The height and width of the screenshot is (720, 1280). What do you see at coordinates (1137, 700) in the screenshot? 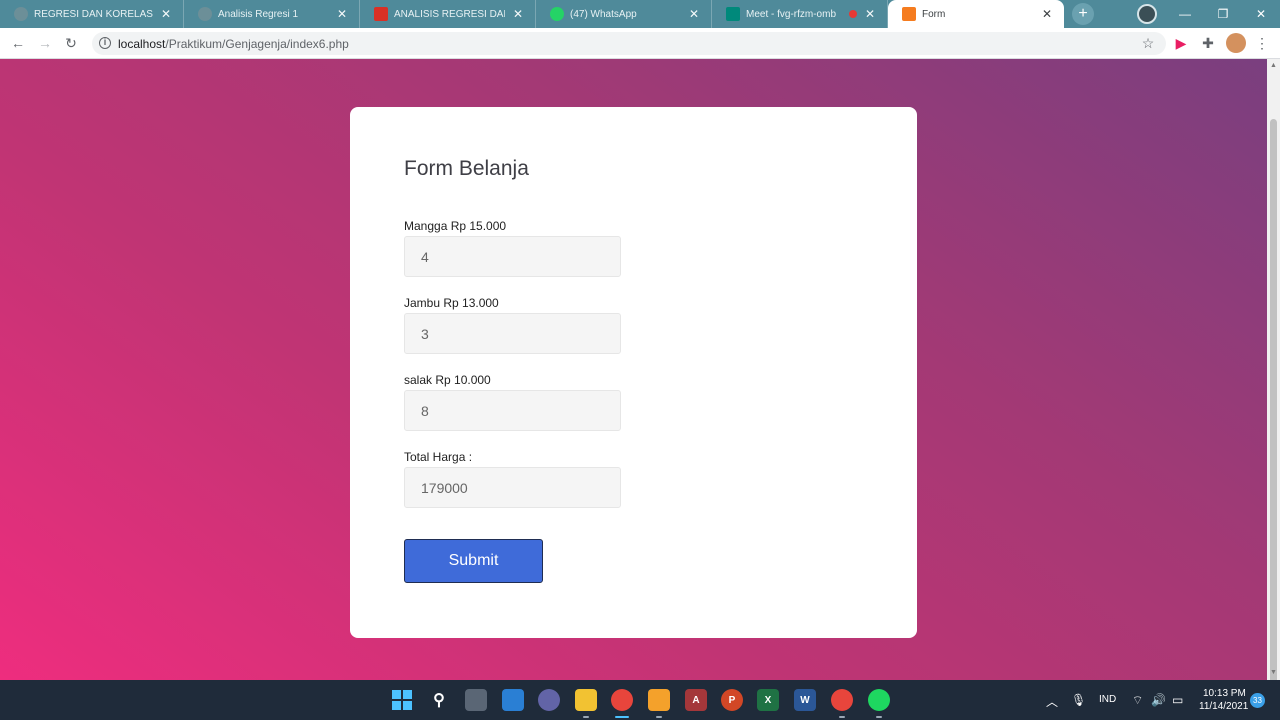
I see `wifi-icon: ⌔` at bounding box center [1137, 700].